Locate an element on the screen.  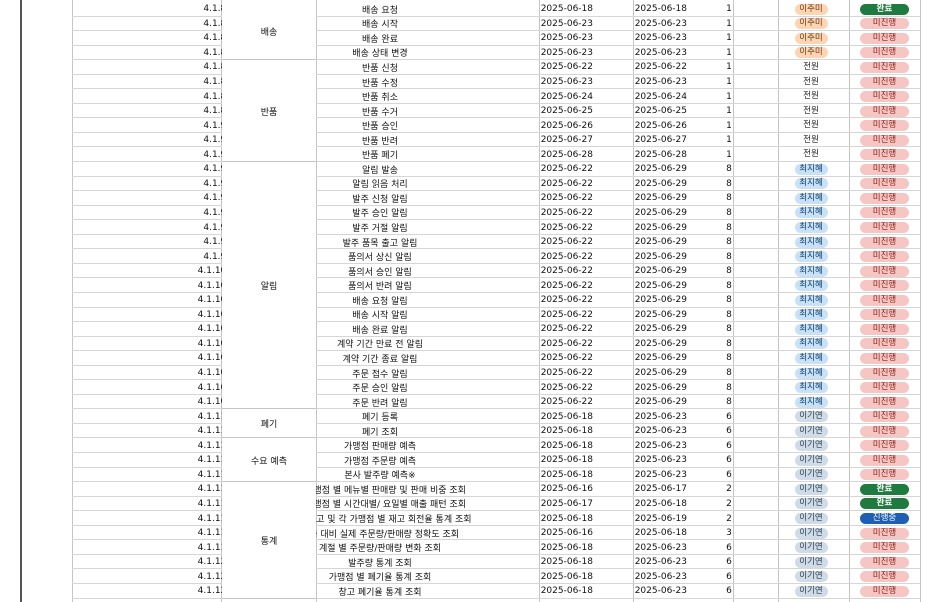
category-cell: 수요 예측 is located at coordinates (269, 461).